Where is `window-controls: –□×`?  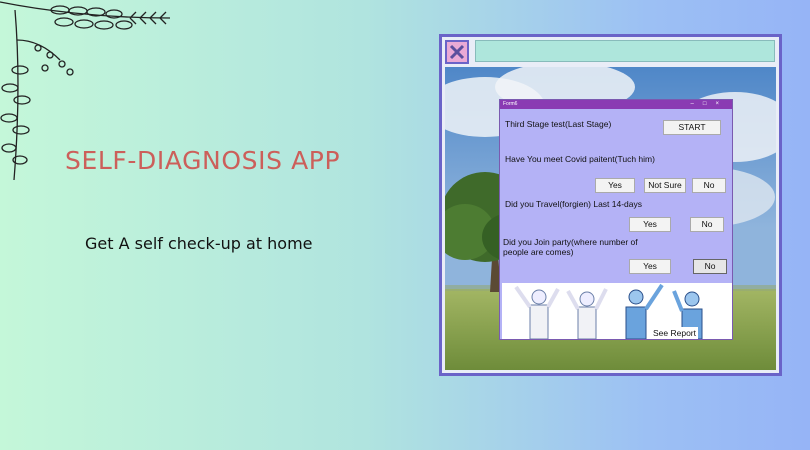
window-controls: –□× is located at coordinates (709, 104).